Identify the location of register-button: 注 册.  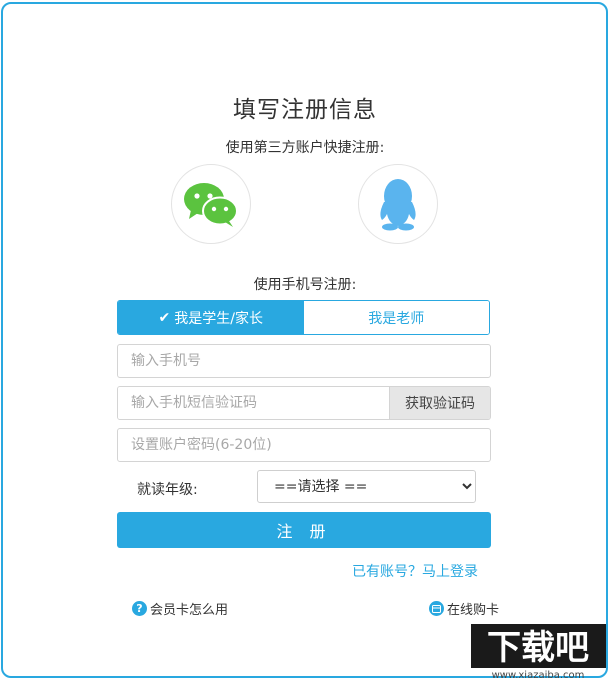
(304, 530).